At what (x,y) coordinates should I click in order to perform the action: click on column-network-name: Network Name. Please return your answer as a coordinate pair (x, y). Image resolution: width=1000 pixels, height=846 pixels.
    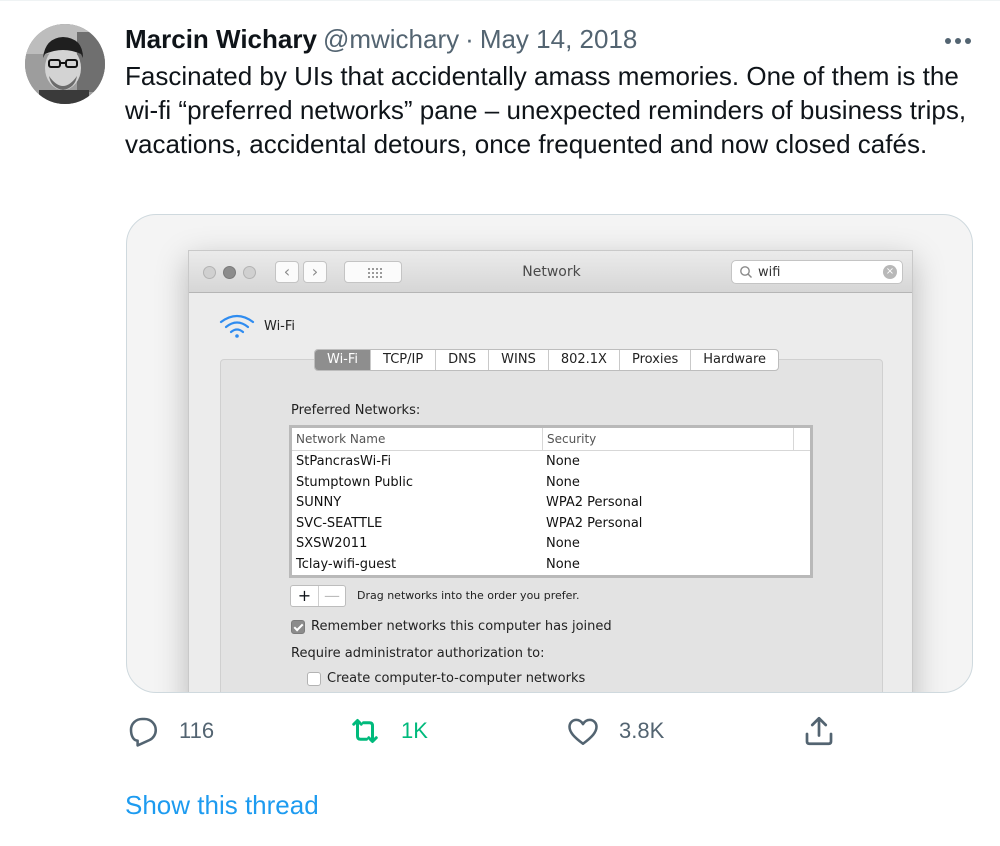
    Looking at the image, I should click on (341, 439).